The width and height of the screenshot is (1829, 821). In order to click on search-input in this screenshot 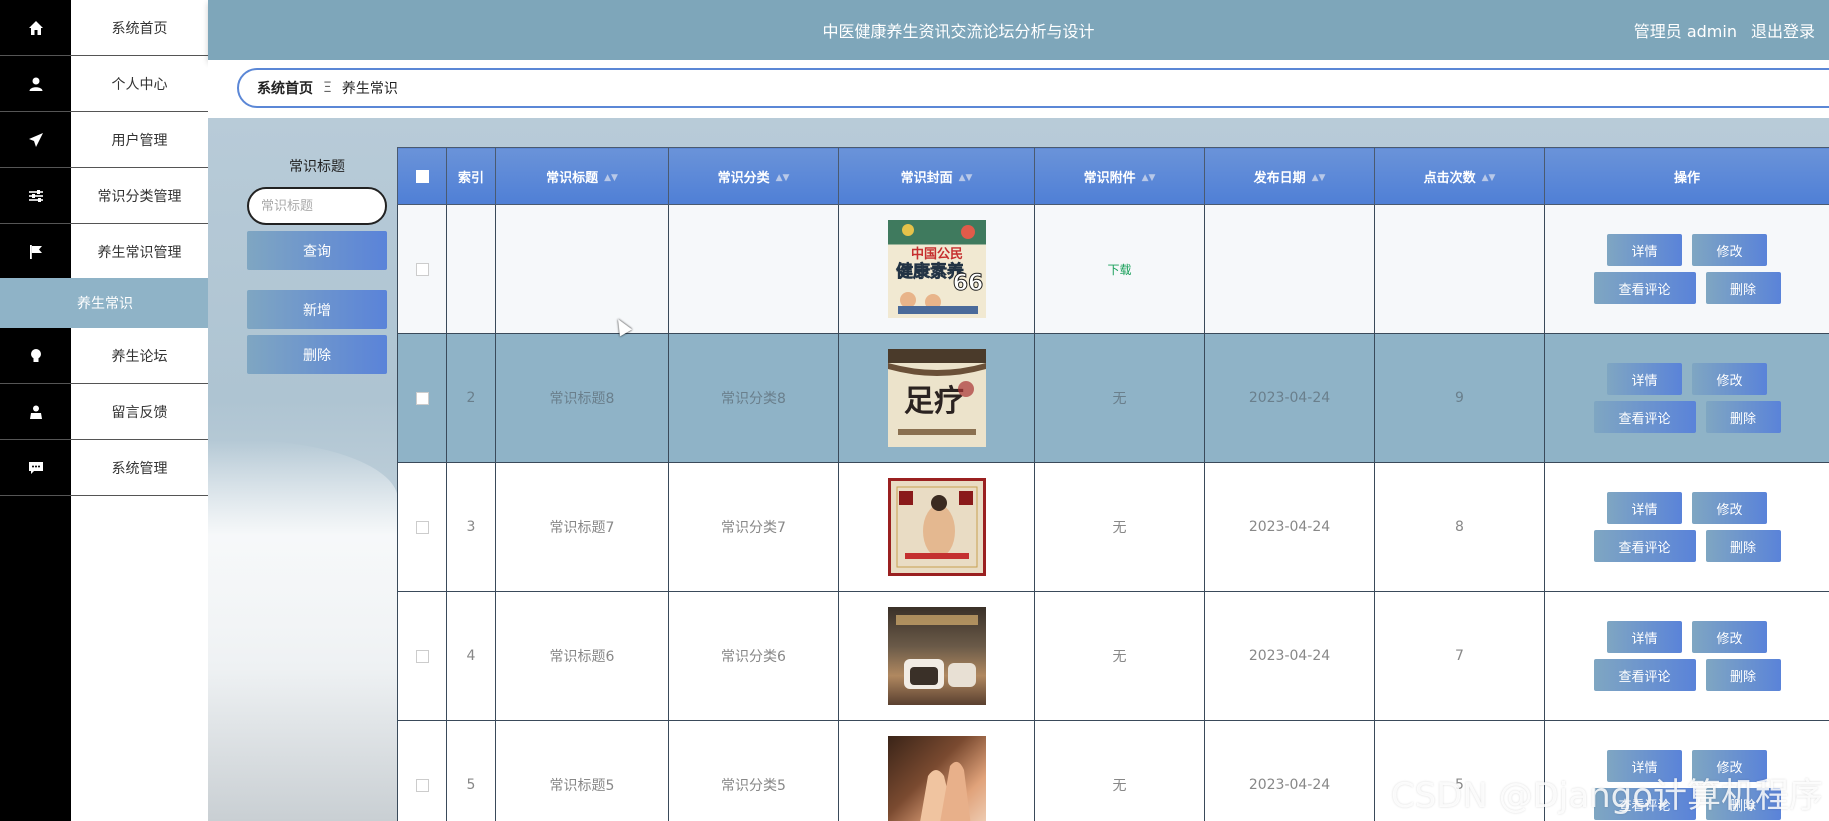, I will do `click(317, 206)`.